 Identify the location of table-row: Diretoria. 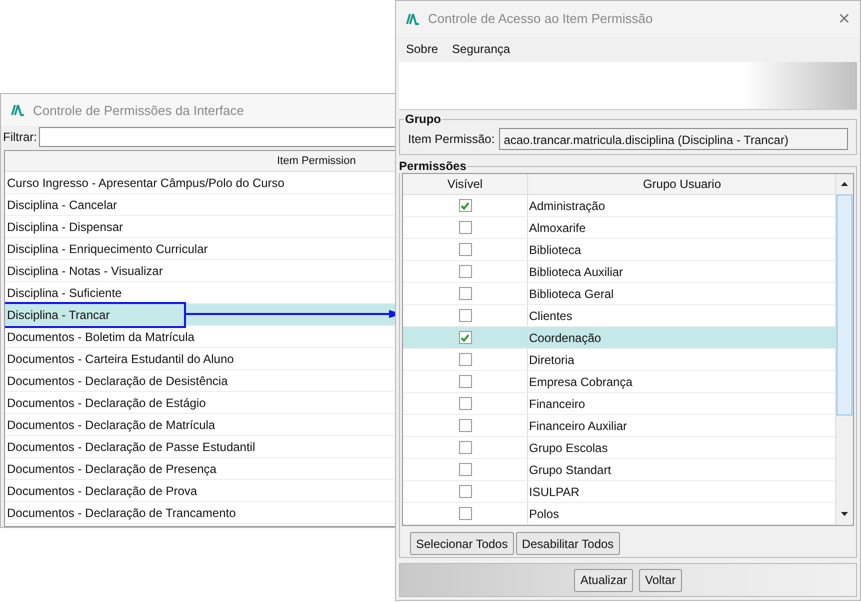
(619, 360).